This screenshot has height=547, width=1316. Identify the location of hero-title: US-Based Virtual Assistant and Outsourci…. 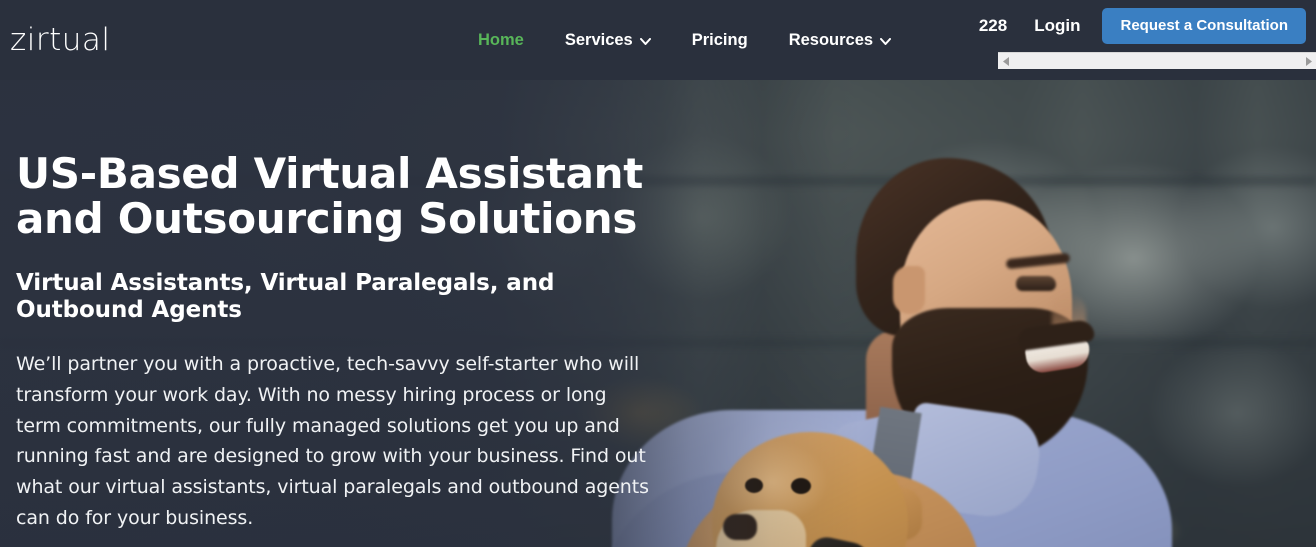
(330, 196).